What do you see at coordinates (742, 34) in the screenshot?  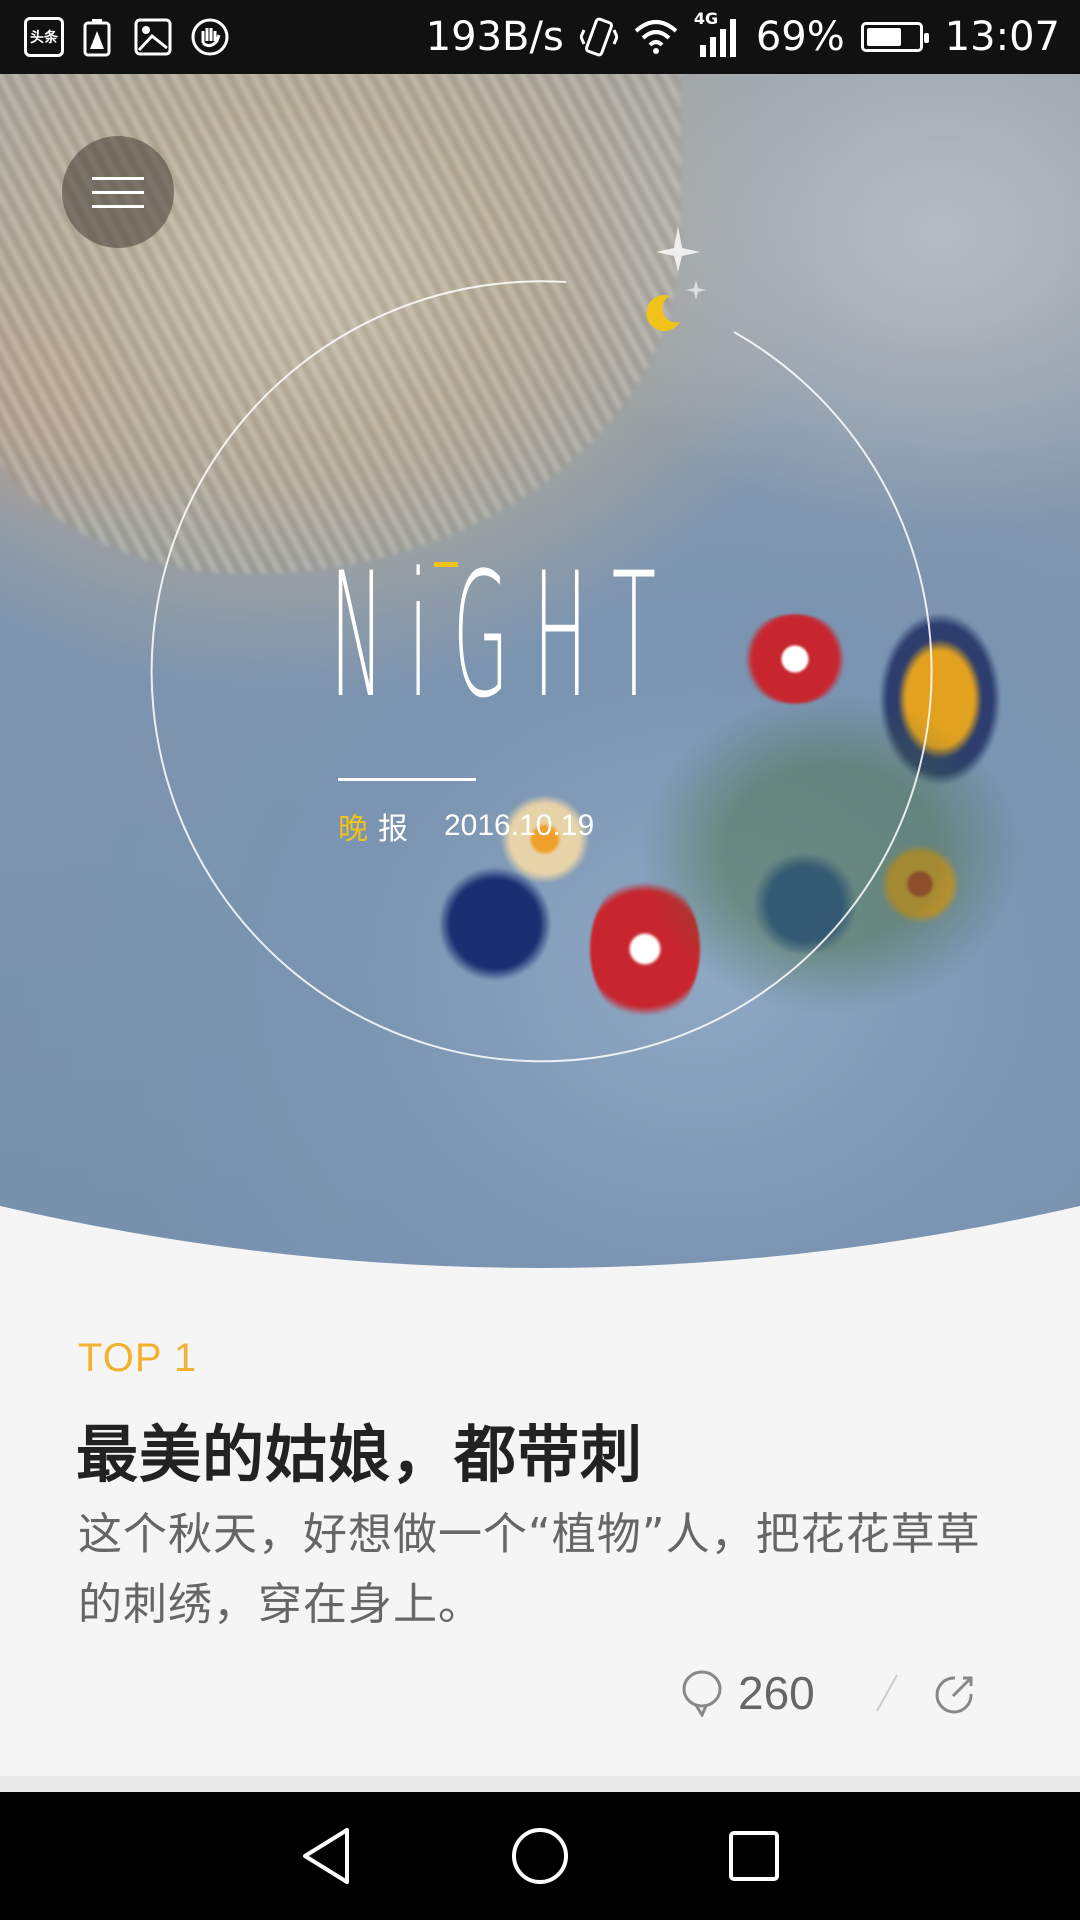 I see `status-system-icons: 193B/s 4G 69% 13:07` at bounding box center [742, 34].